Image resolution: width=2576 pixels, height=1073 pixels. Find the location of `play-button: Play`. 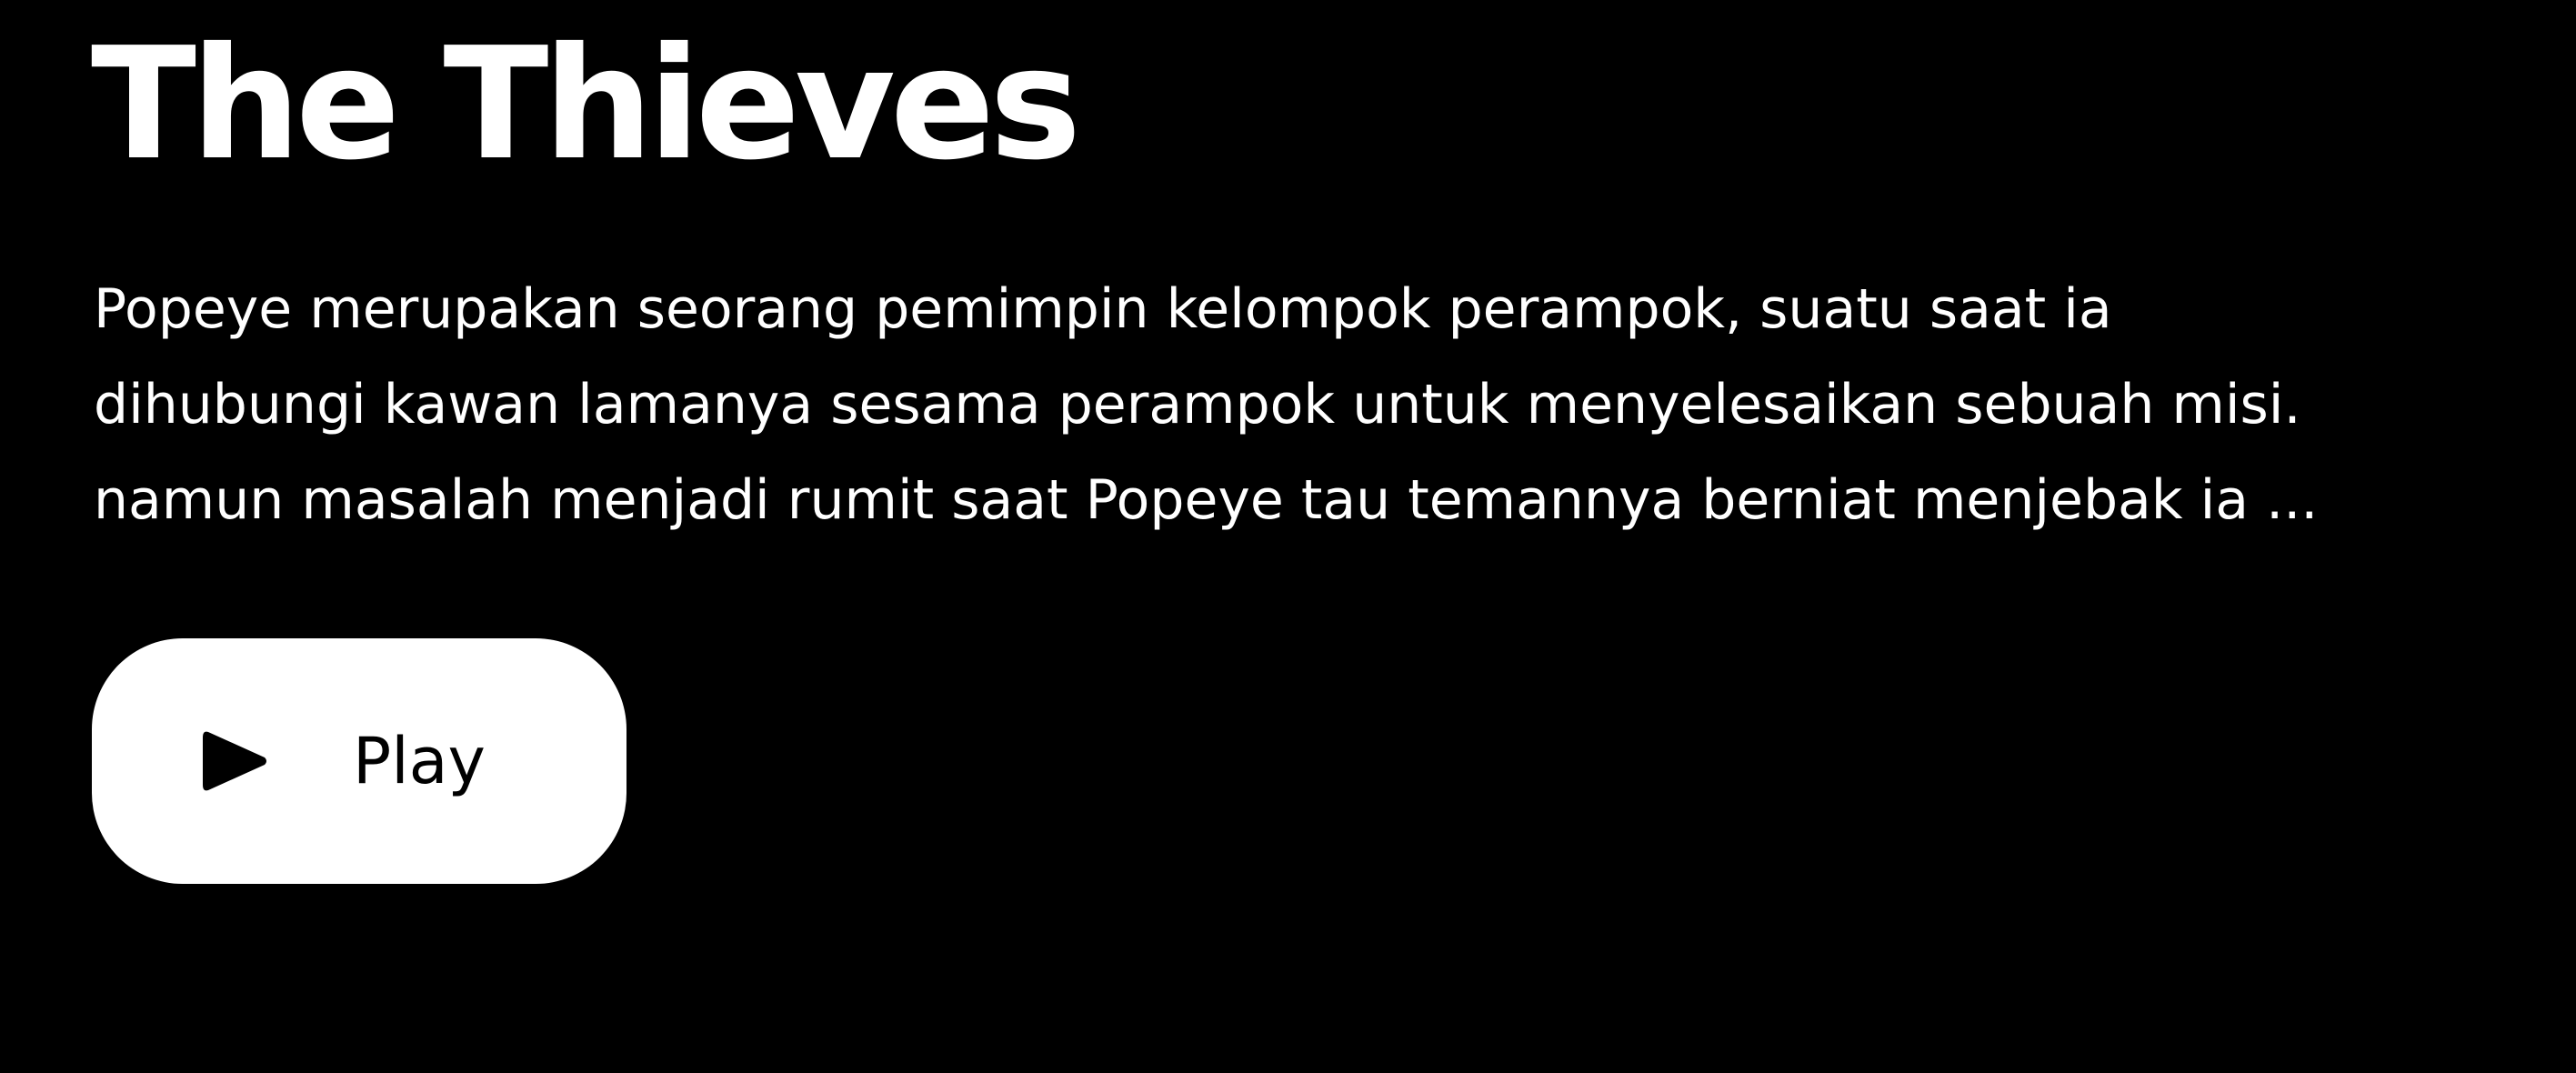

play-button: Play is located at coordinates (359, 761).